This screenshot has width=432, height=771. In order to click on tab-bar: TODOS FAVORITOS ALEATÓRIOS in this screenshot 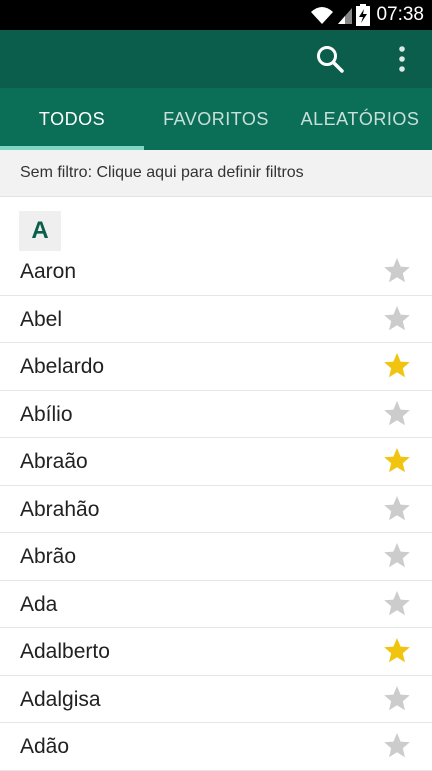, I will do `click(216, 119)`.